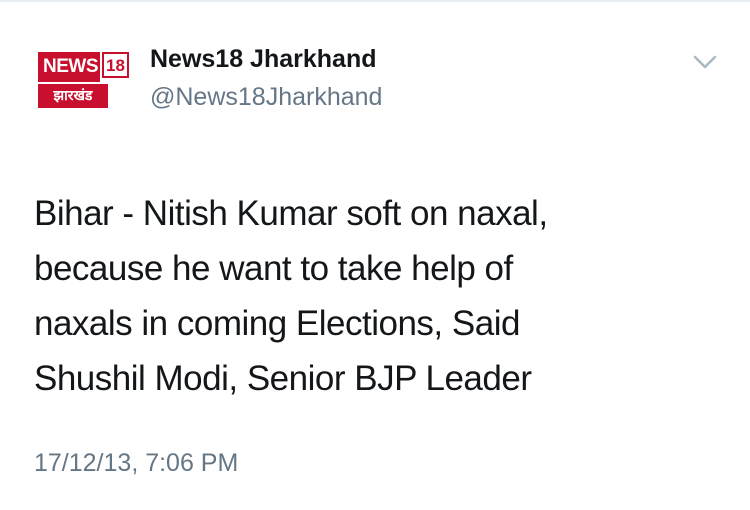 The width and height of the screenshot is (750, 510). I want to click on tweet-text-line: Bihar - Nitish Kumar soft on naxal,, so click(291, 213).